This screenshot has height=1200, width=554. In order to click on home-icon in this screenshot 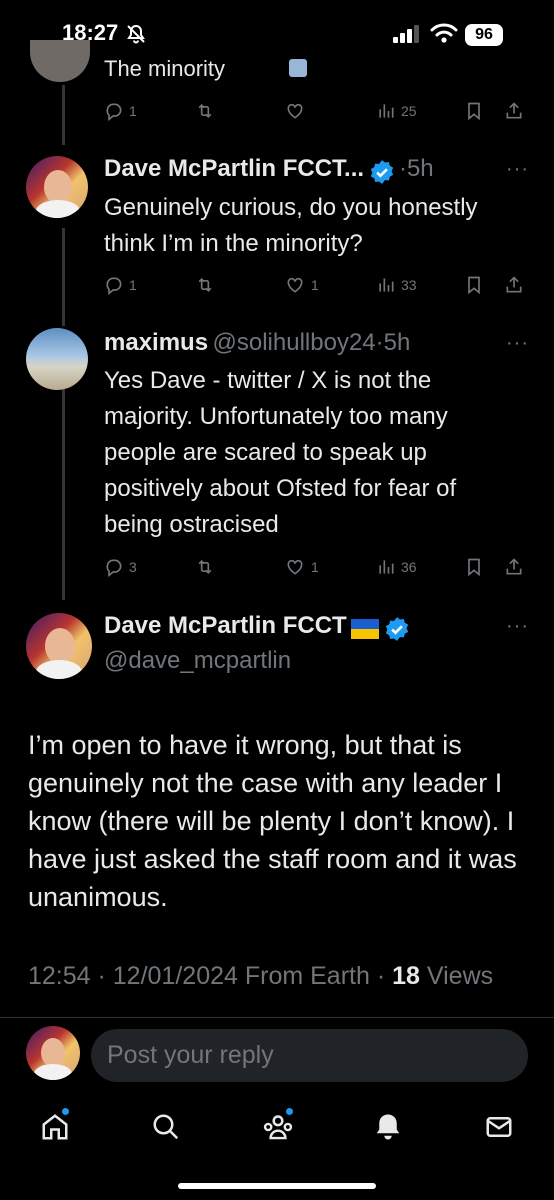, I will do `click(55, 1127)`.